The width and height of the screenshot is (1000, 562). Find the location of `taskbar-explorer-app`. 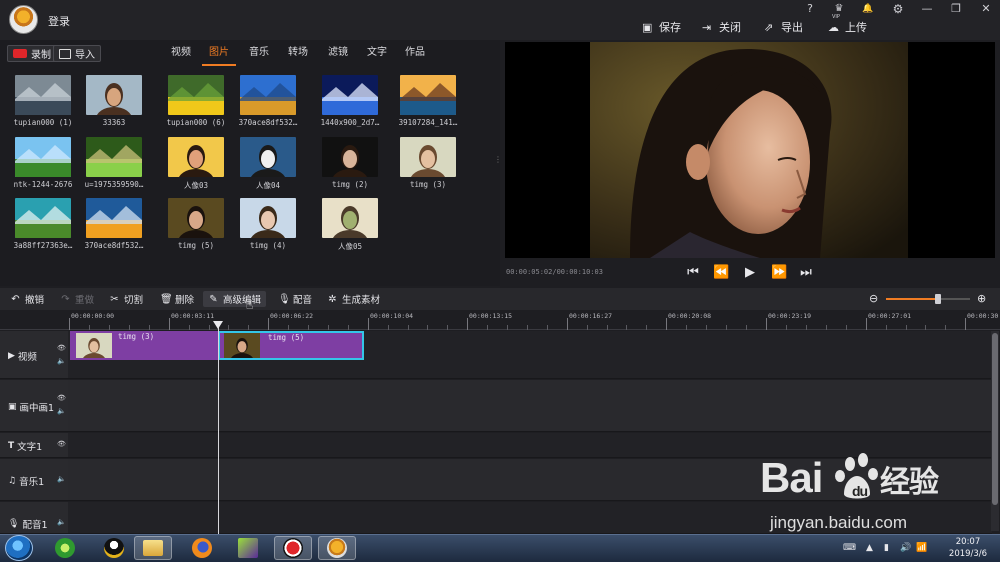

taskbar-explorer-app is located at coordinates (153, 548).